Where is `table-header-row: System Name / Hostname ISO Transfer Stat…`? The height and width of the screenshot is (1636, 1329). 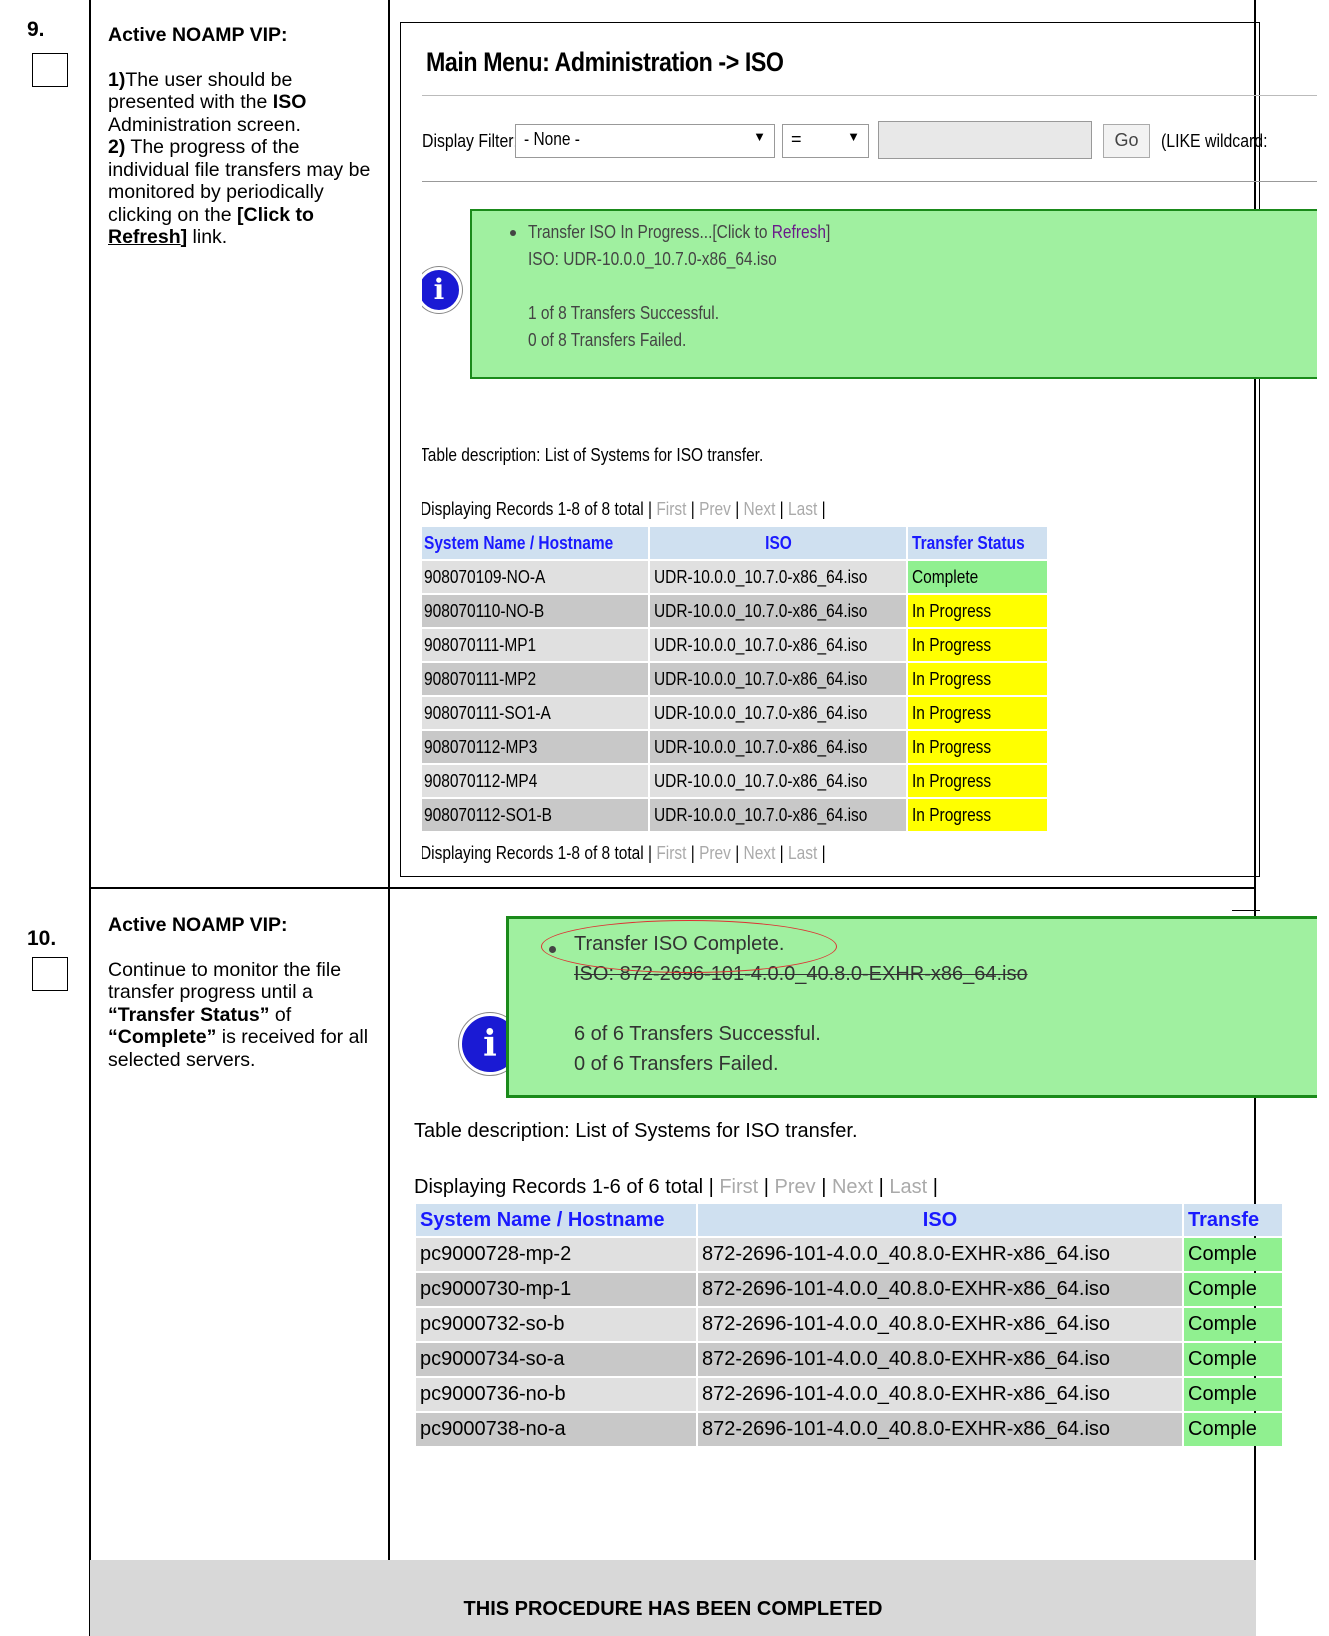
table-header-row: System Name / Hostname ISO Transfer Stat… is located at coordinates (735, 543).